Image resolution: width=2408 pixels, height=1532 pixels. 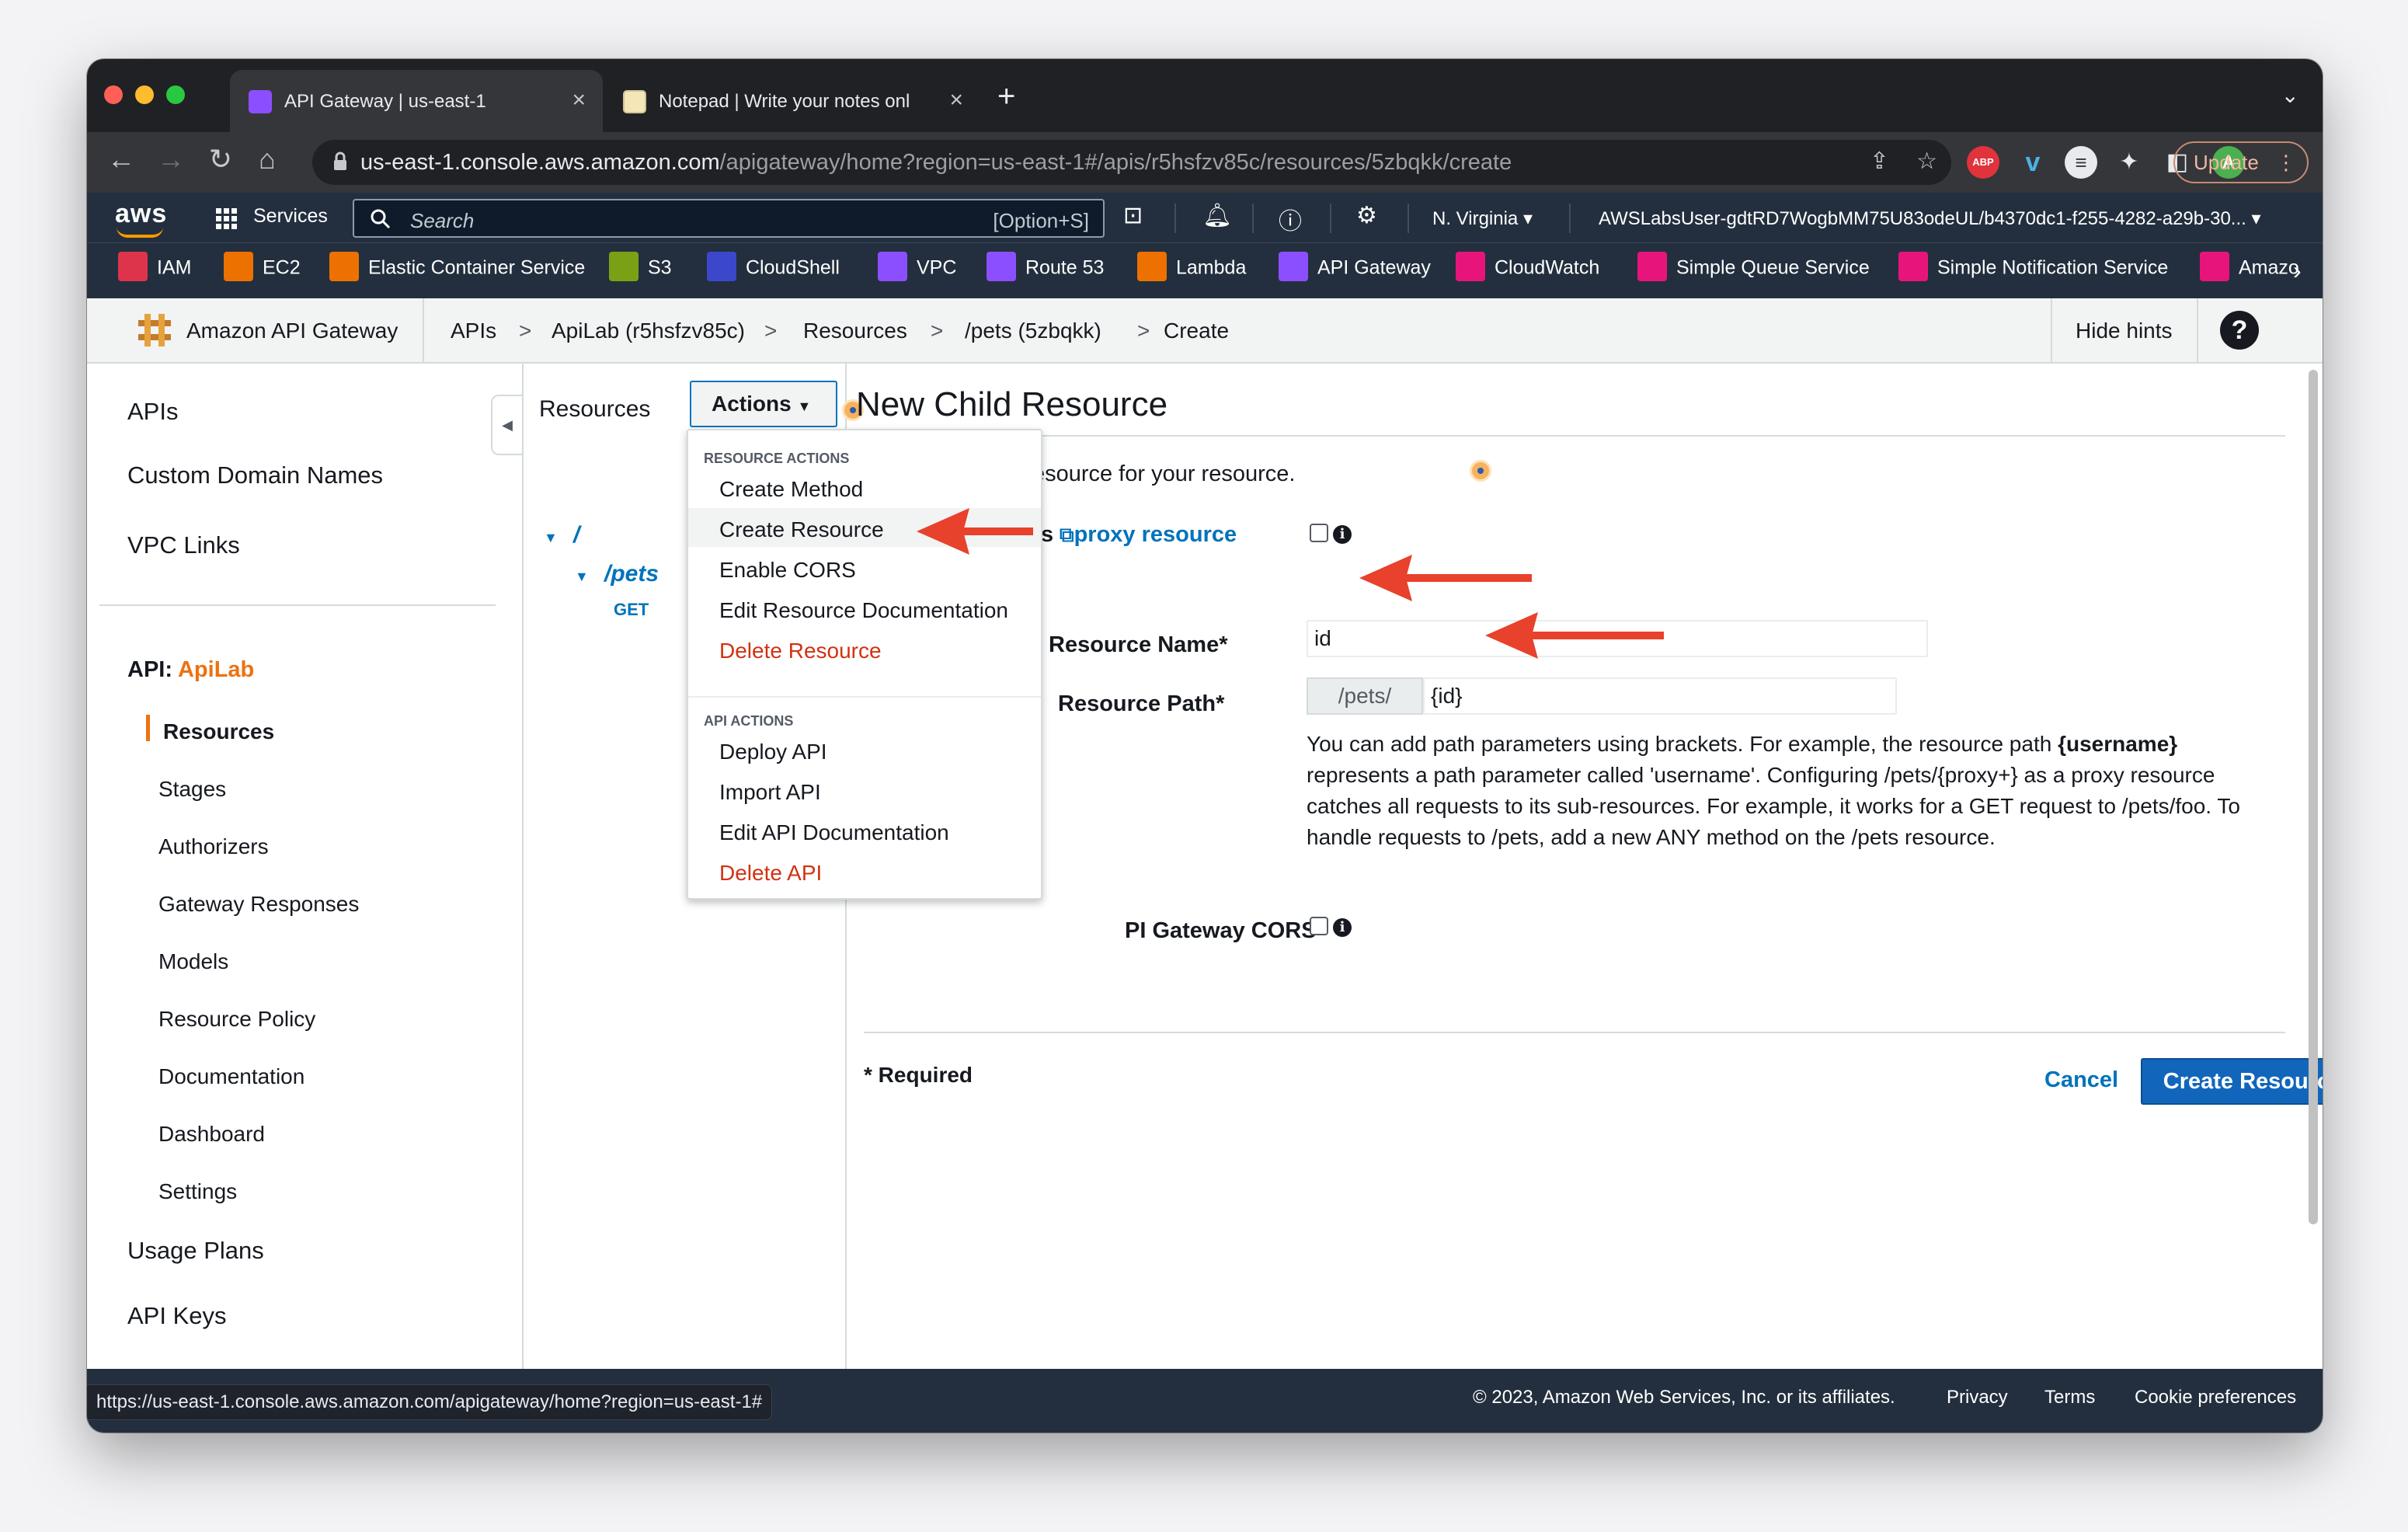 I want to click on favorite-elastic-container-service: Elastic Container Service, so click(x=457, y=267).